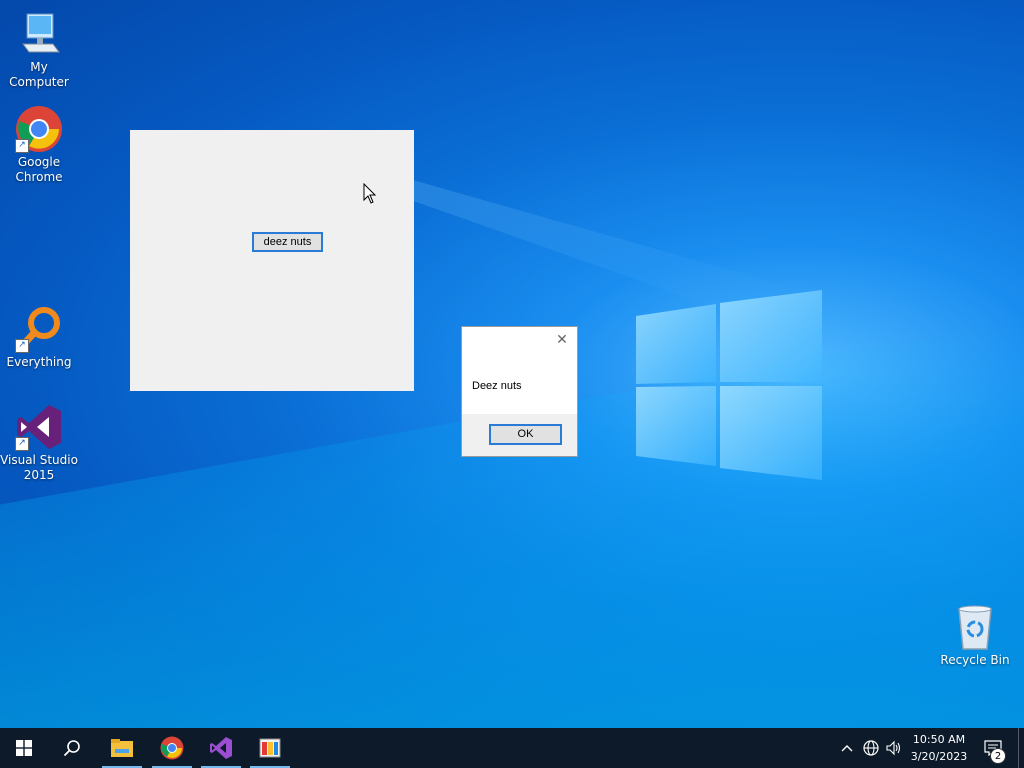  What do you see at coordinates (497, 386) in the screenshot?
I see `message-text: Deez nuts` at bounding box center [497, 386].